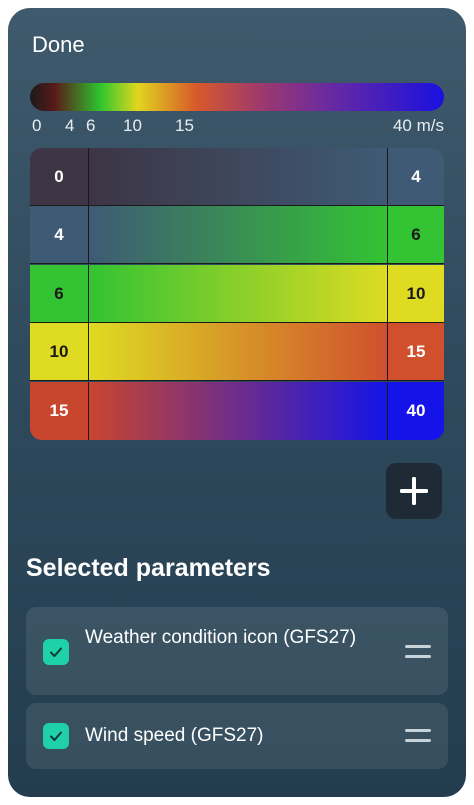 This screenshot has height=805, width=474. What do you see at coordinates (37, 125) in the screenshot?
I see `scale-label-0: 0` at bounding box center [37, 125].